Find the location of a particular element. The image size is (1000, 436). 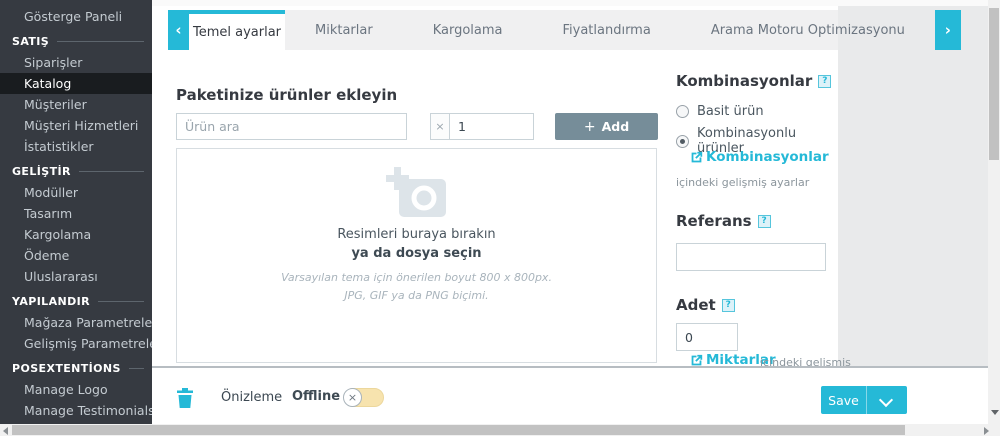

offline-label: Offline is located at coordinates (316, 396).